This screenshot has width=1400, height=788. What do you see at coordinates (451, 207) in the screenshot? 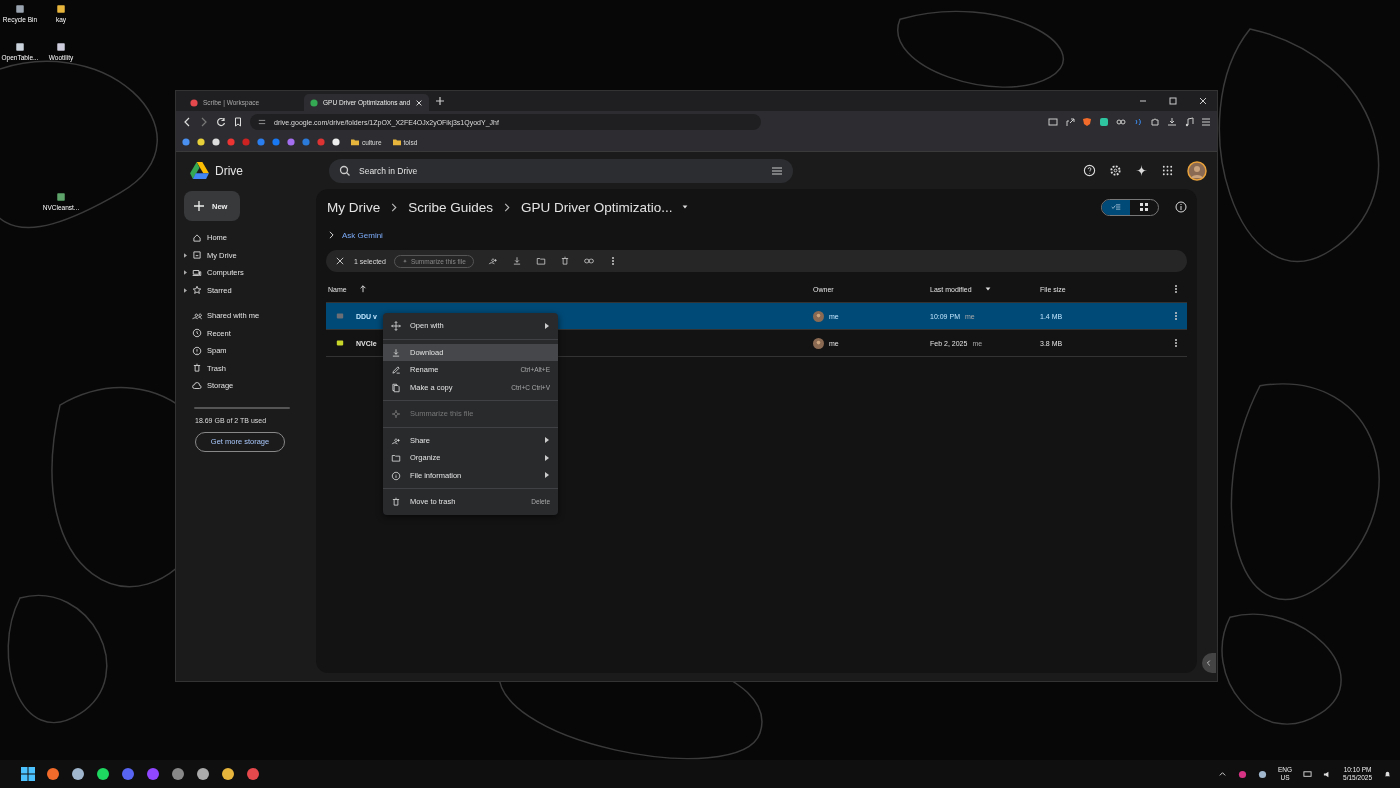
I see `breadcrumb: Scribe Guides` at bounding box center [451, 207].